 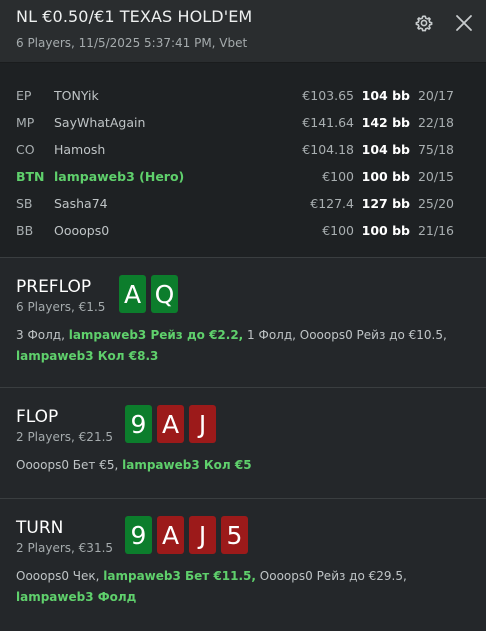 What do you see at coordinates (156, 335) in the screenshot?
I see `hero-action: lampaweb3 Рейз до €2.2,` at bounding box center [156, 335].